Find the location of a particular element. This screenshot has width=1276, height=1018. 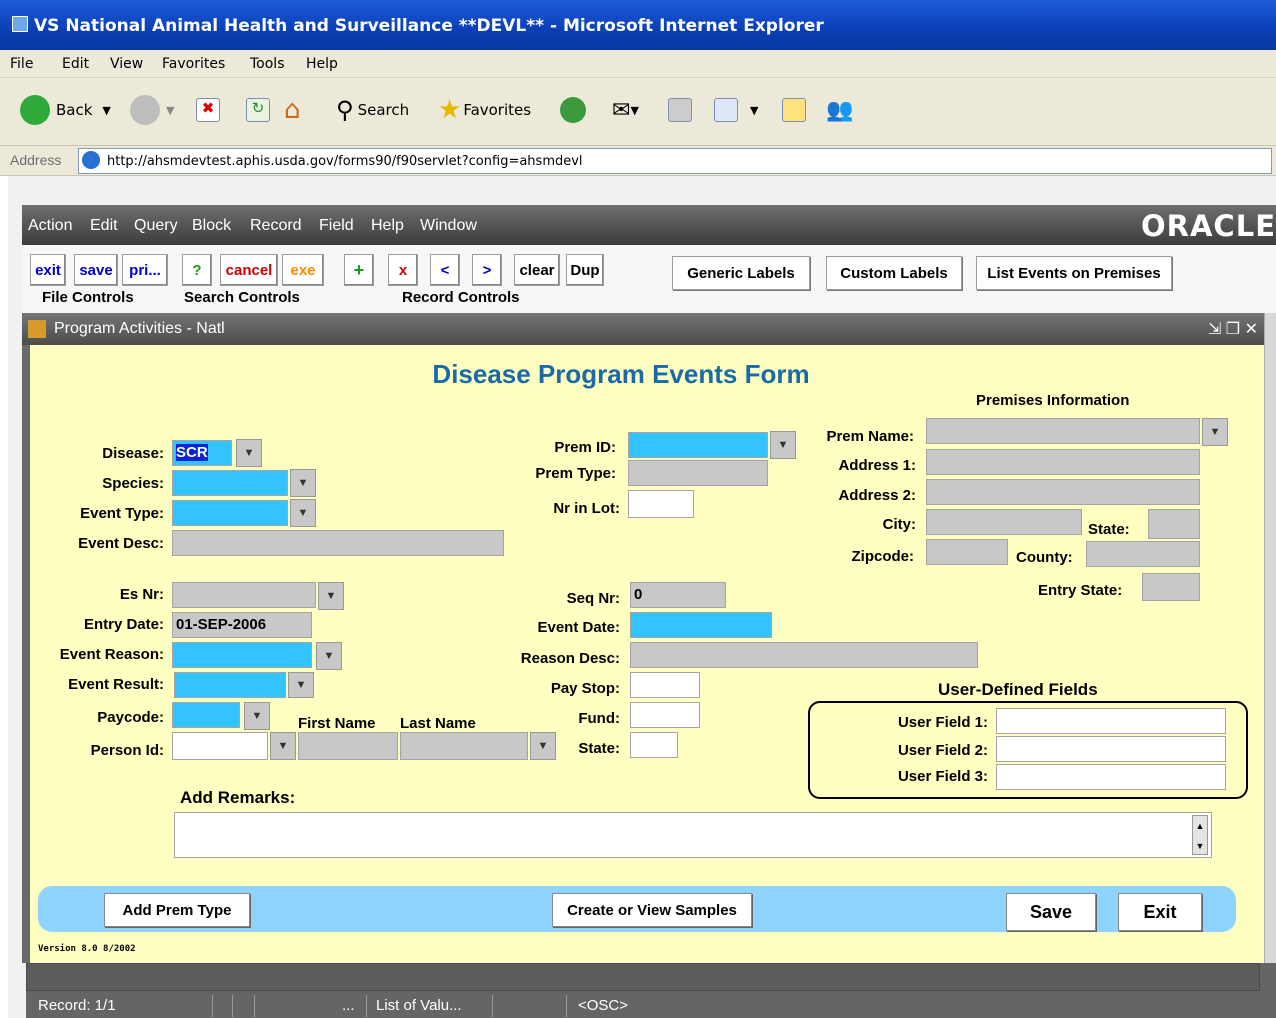

print-button is located at coordinates (680, 110).